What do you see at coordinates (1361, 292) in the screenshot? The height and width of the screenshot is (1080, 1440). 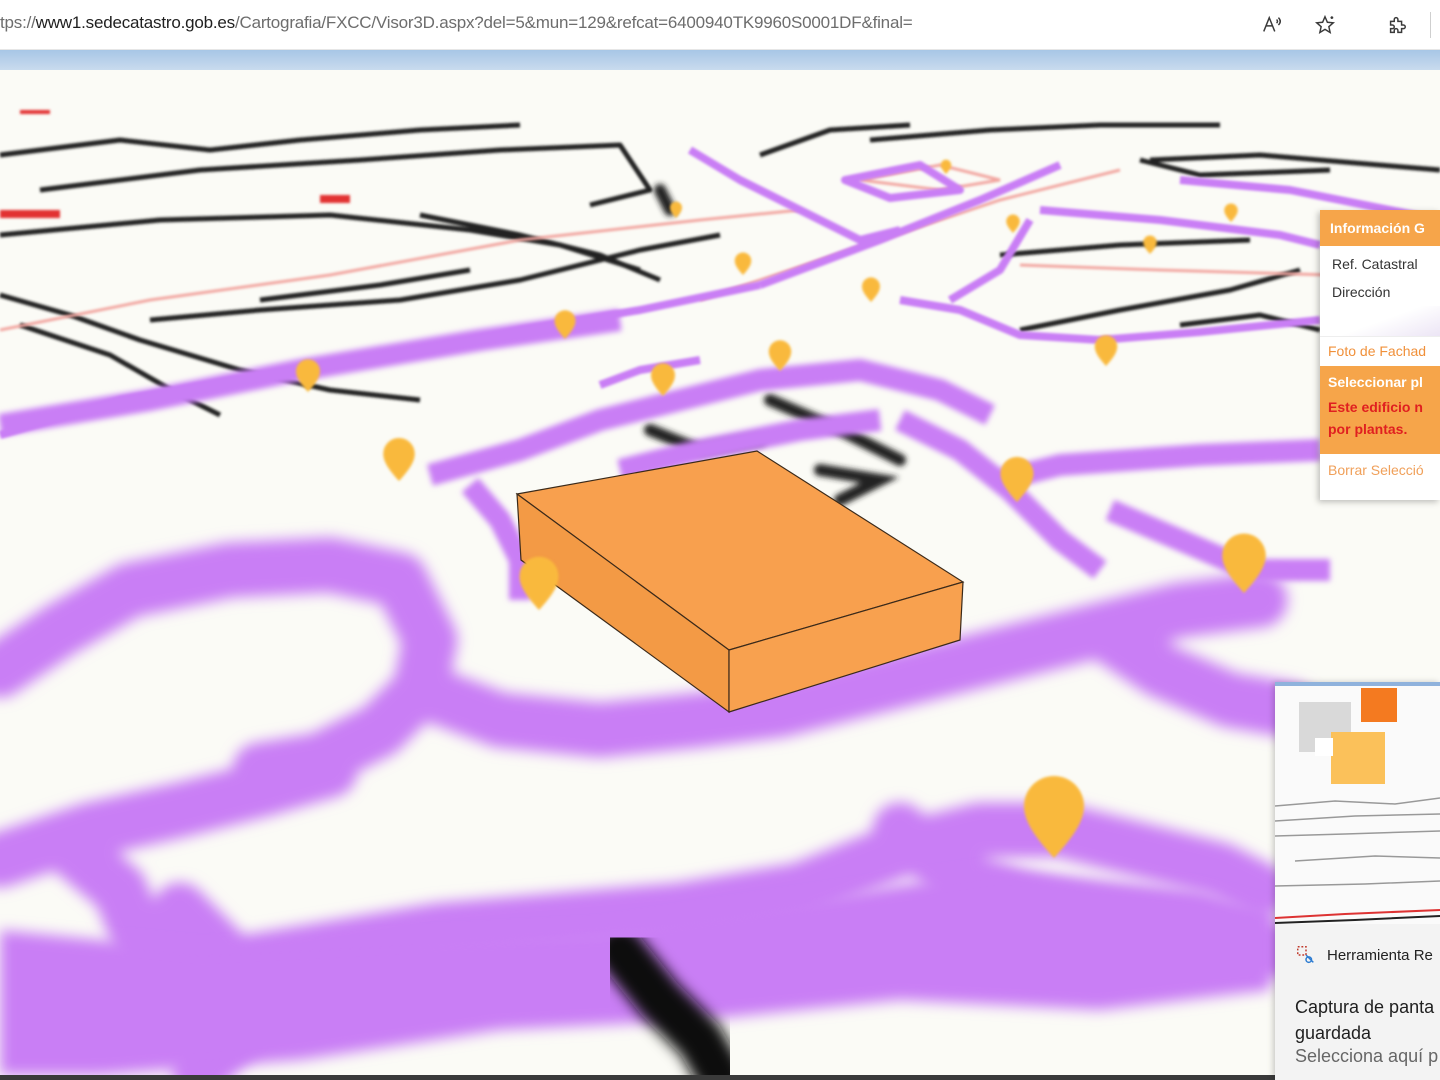 I see `address-label: Dirección` at bounding box center [1361, 292].